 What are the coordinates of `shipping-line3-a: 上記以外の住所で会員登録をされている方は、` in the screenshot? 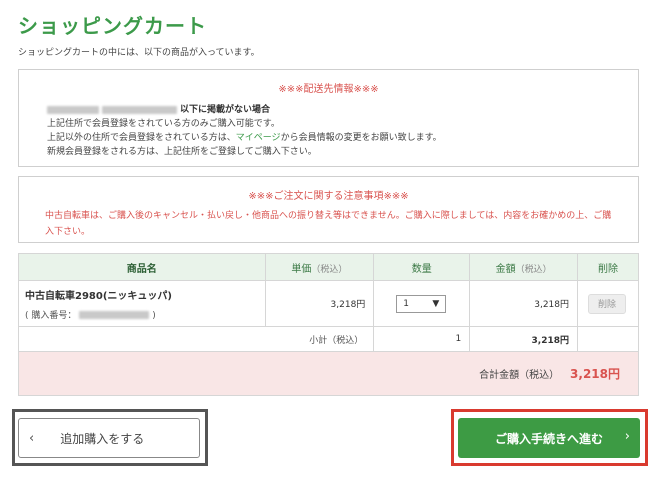 It's located at (141, 138).